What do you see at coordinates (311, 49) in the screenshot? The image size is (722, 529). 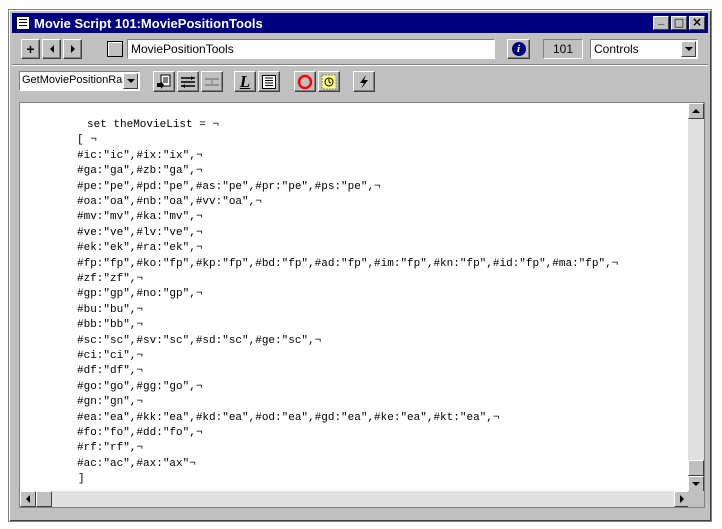 I see `script-name-field: MoviePositionTools` at bounding box center [311, 49].